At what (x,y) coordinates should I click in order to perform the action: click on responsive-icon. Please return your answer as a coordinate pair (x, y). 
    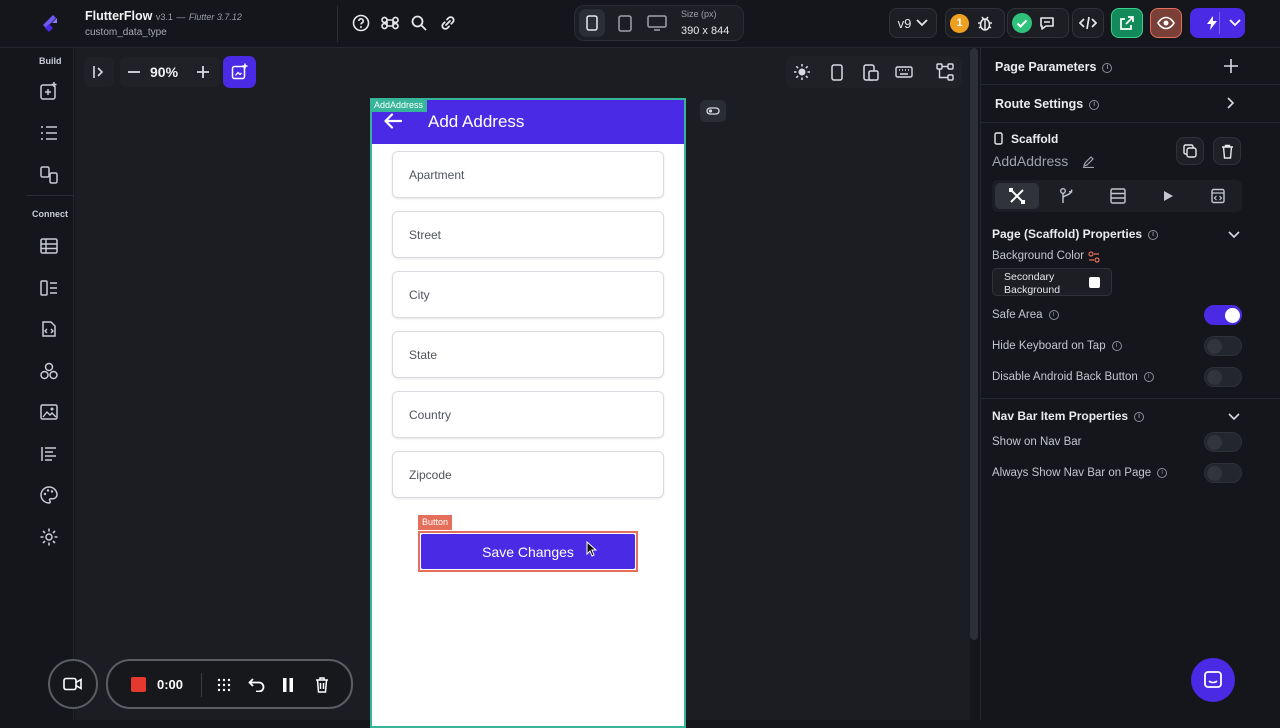
    Looking at the image, I should click on (871, 72).